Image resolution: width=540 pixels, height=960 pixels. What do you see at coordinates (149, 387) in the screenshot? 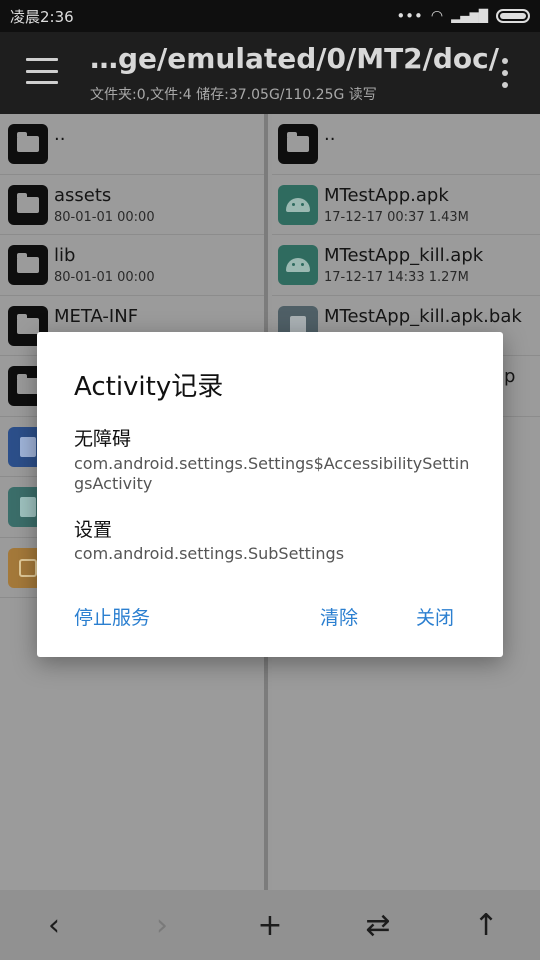
I see `dialog-title: Activity记录` at bounding box center [149, 387].